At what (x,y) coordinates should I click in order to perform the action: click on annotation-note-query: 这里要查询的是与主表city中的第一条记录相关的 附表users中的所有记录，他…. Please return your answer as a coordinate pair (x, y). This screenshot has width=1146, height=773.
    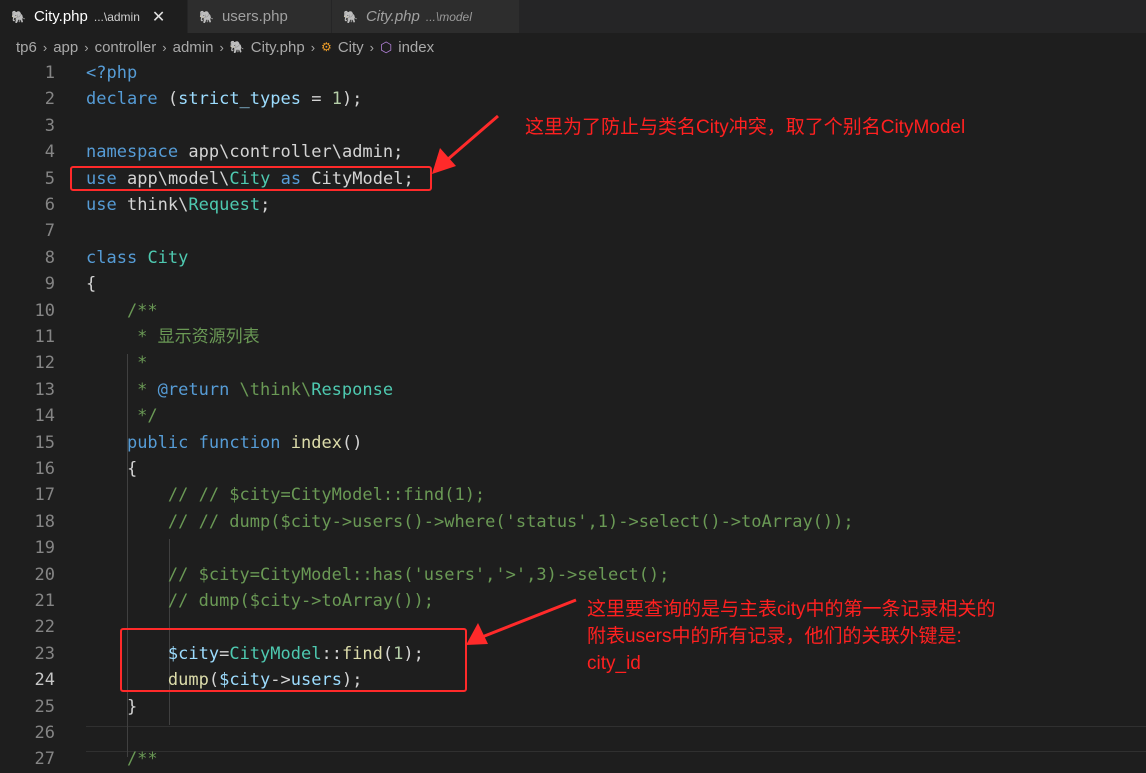
    Looking at the image, I should click on (791, 636).